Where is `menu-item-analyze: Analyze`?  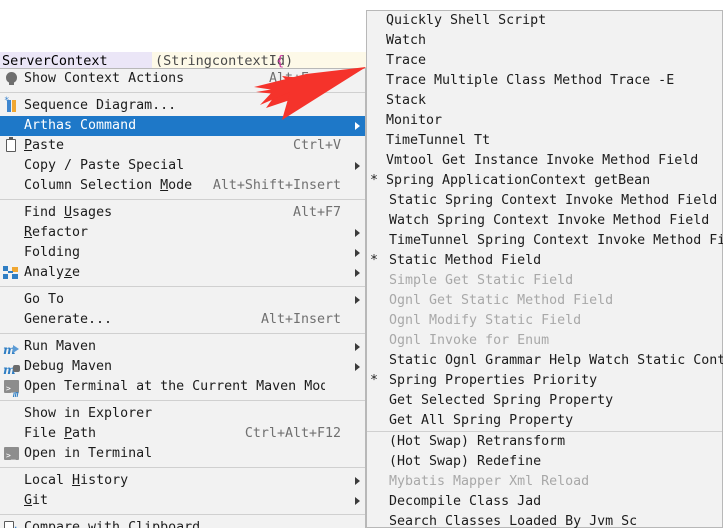 menu-item-analyze: Analyze is located at coordinates (182, 273).